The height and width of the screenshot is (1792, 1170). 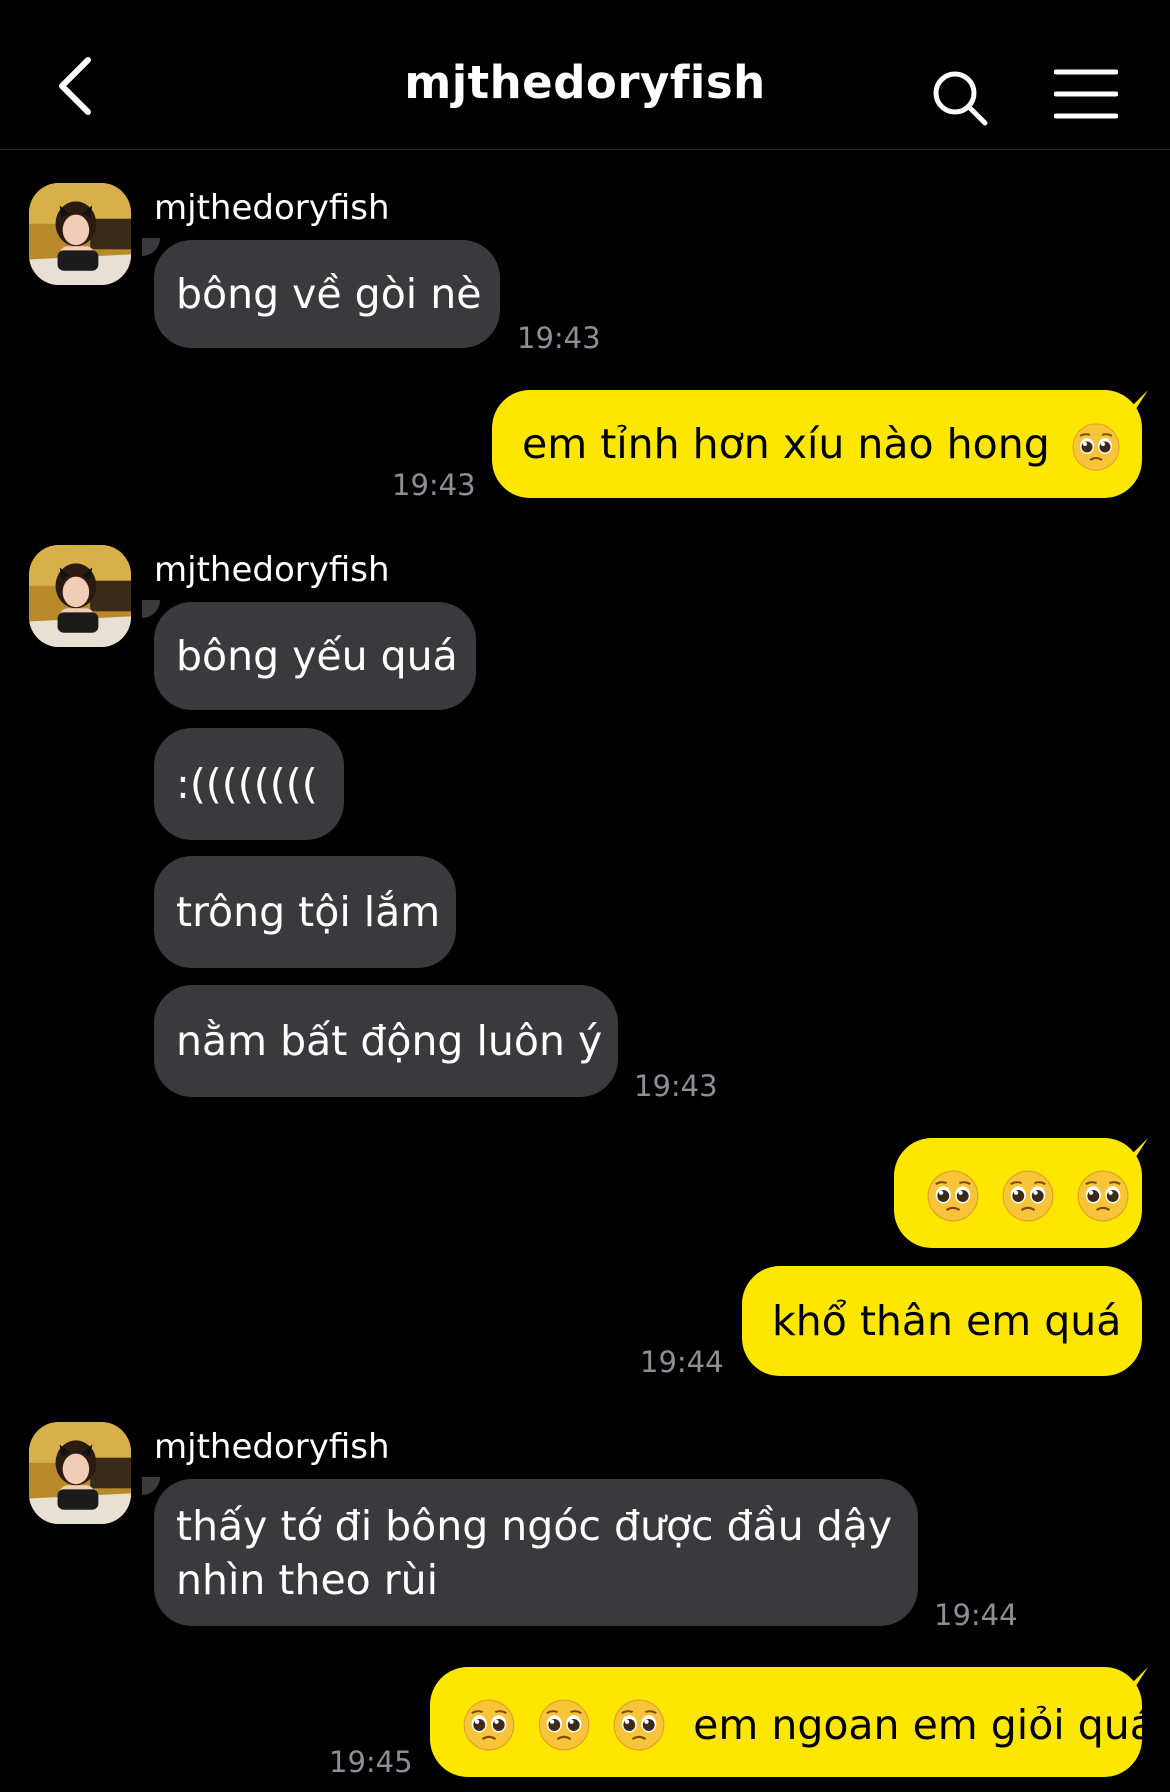 I want to click on message-text: bông về gòi nè, so click(x=329, y=294).